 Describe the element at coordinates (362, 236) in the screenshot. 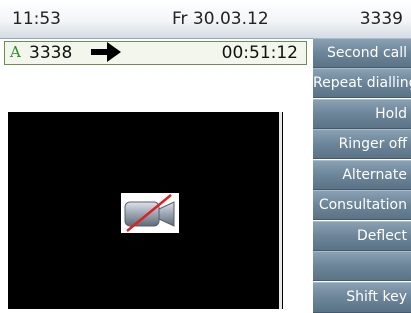

I see `deflect-button: Deflect` at that location.